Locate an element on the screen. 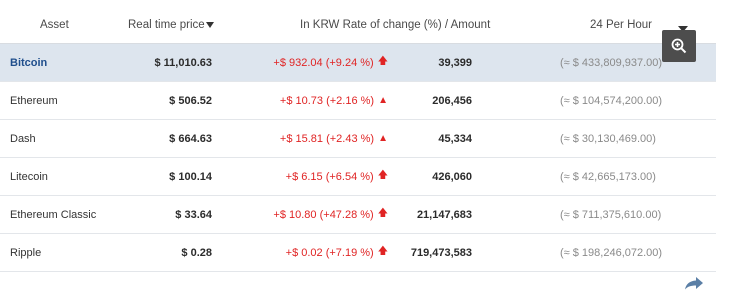 The height and width of the screenshot is (308, 730). change-value: +$ 15.81 (+2.43 %) ▲ is located at coordinates (306, 138).